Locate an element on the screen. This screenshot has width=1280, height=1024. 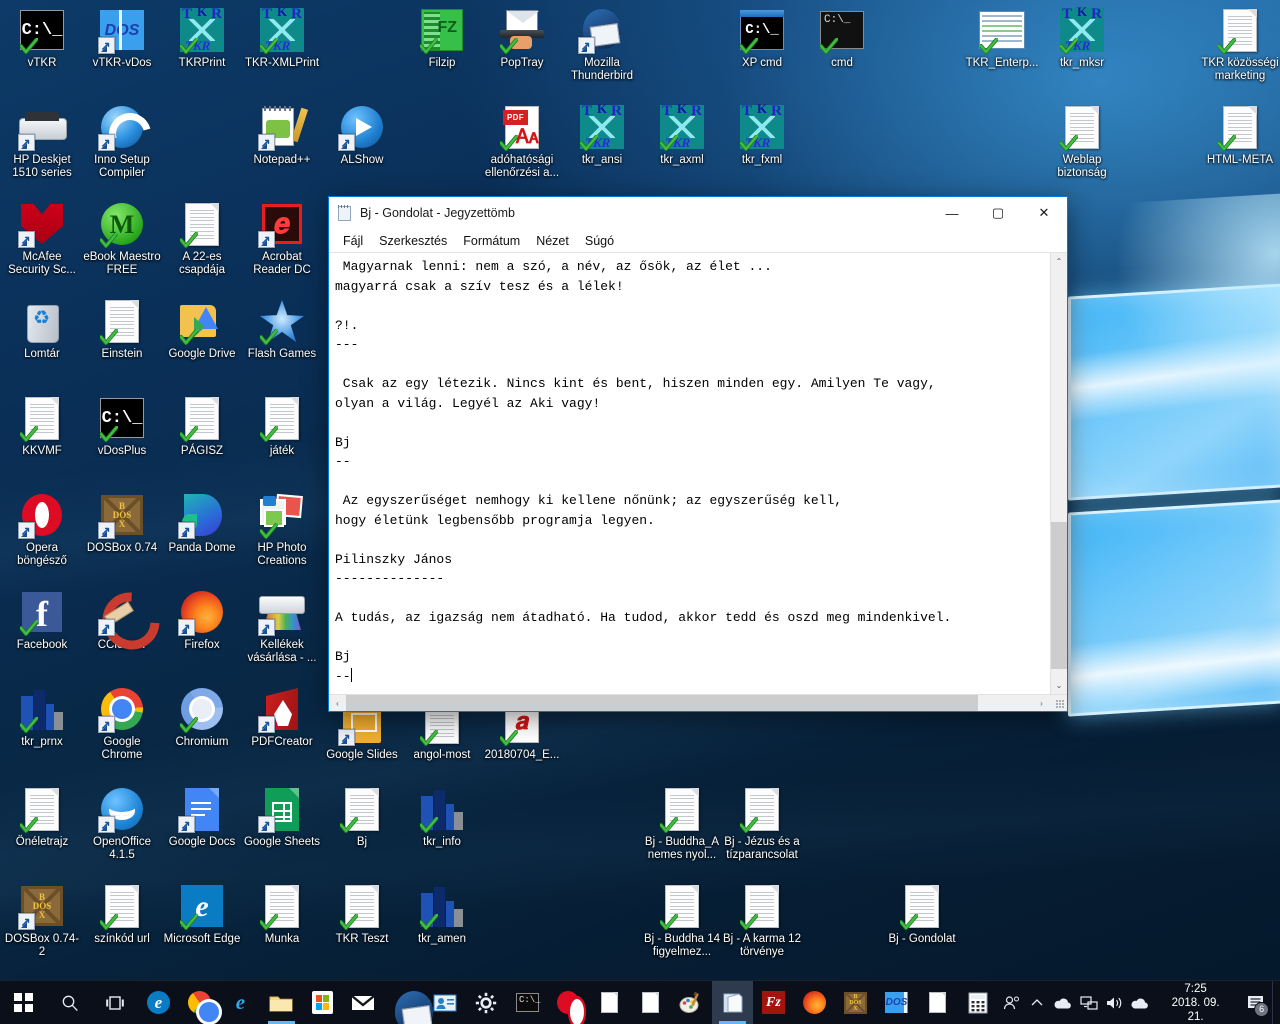
taskbar-button-paint is located at coordinates (691, 1002).